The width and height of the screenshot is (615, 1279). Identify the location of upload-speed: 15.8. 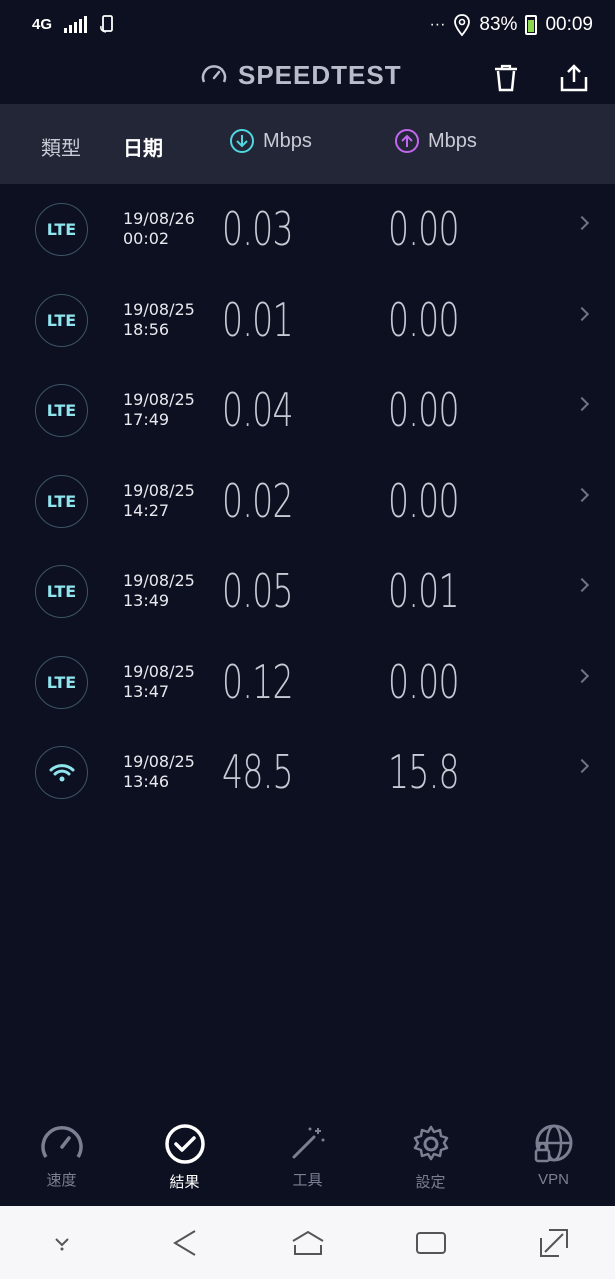
(424, 772).